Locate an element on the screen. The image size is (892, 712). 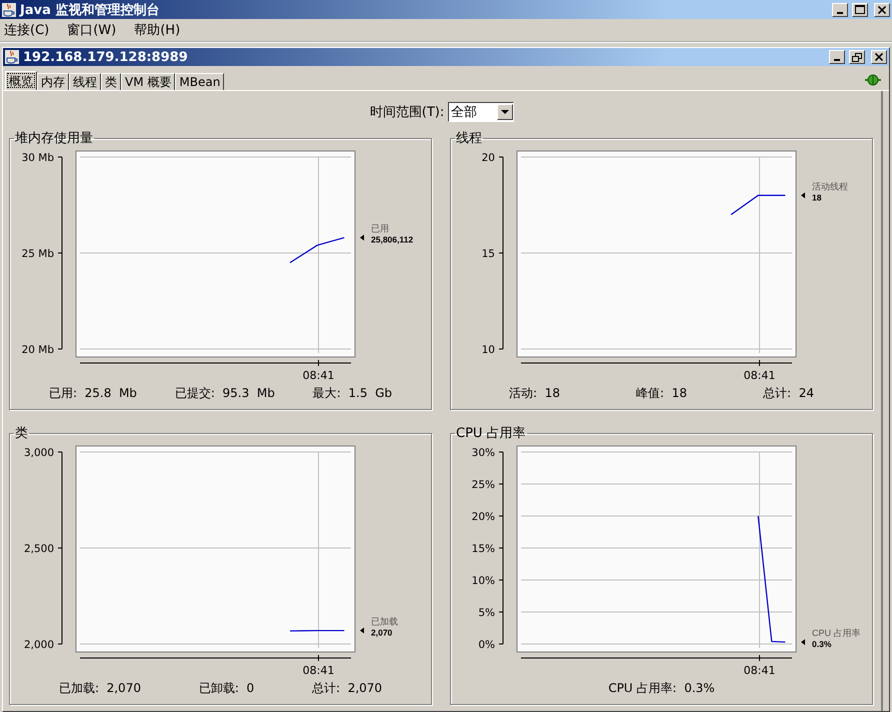
axis-label: 15 is located at coordinates (488, 254).